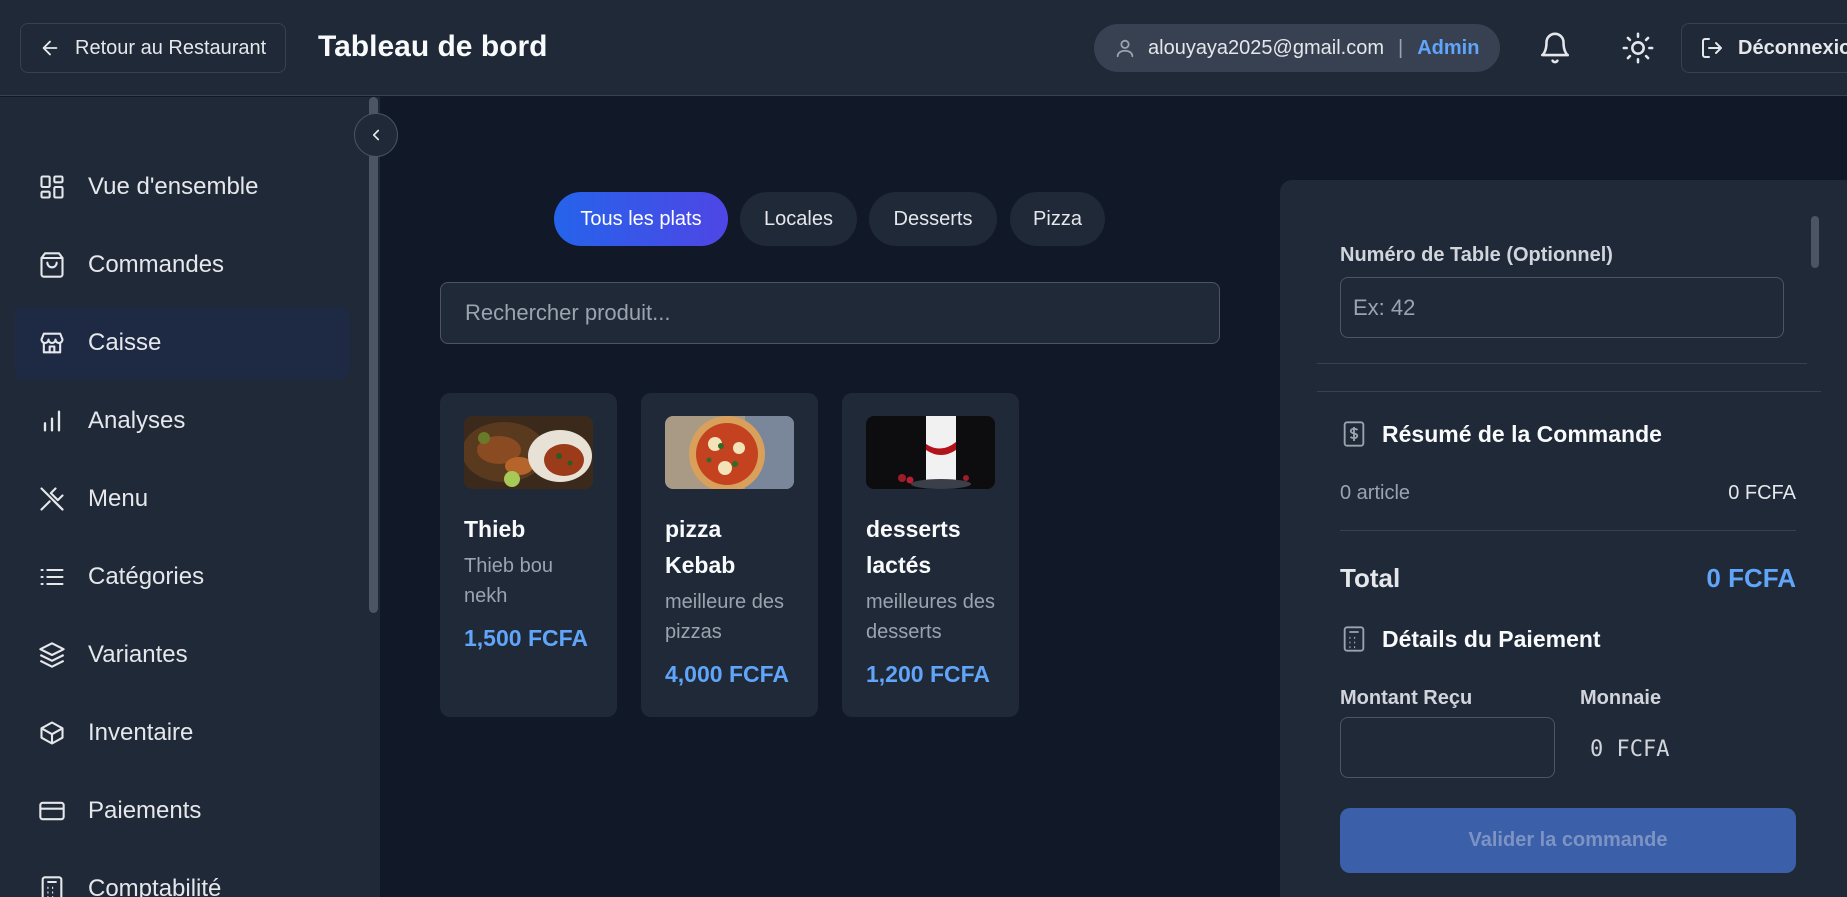  Describe the element at coordinates (52, 343) in the screenshot. I see `store-icon` at that location.